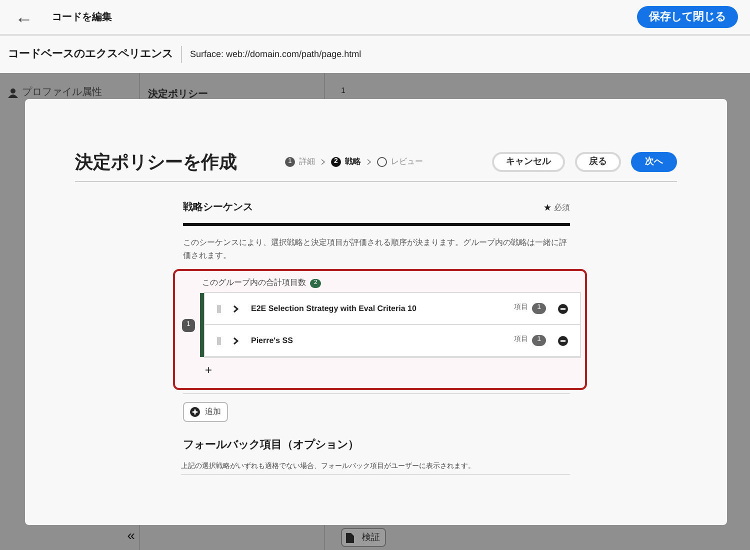 Image resolution: width=750 pixels, height=550 pixels. What do you see at coordinates (178, 94) in the screenshot?
I see `column-title: 決定ポリシー` at bounding box center [178, 94].